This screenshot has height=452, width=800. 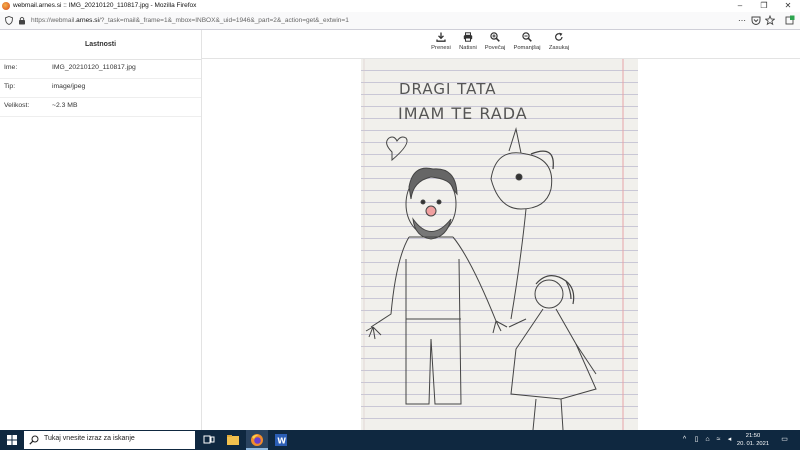 What do you see at coordinates (684, 440) in the screenshot?
I see `tray-overflow-icon: ^` at bounding box center [684, 440].